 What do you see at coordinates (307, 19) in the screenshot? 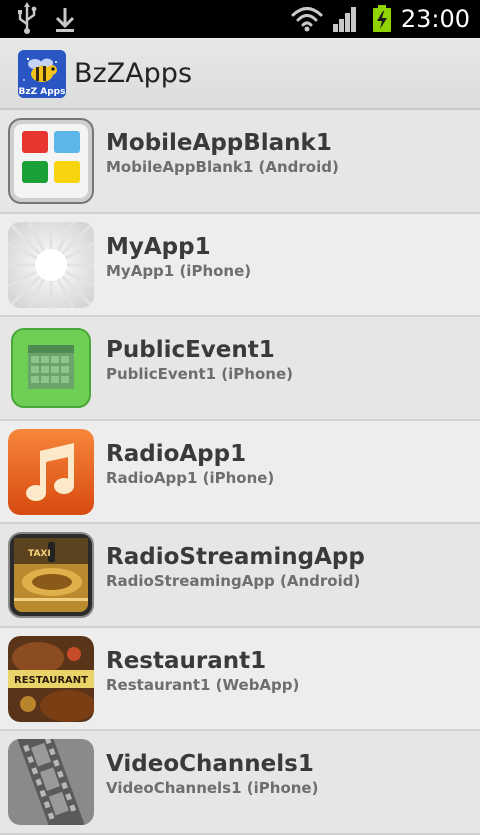
I see `wifi-icon` at bounding box center [307, 19].